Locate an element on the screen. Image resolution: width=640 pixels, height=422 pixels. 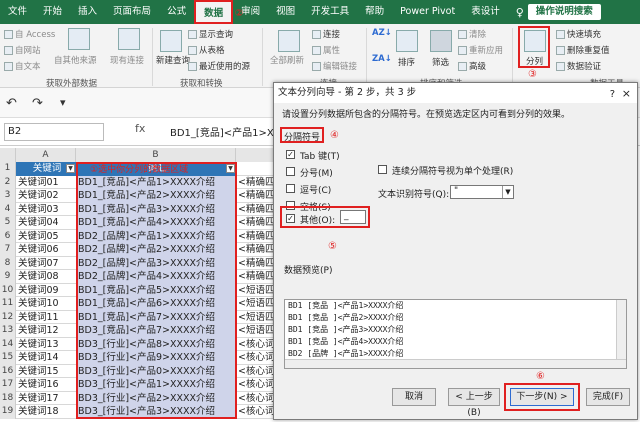
consecutive-checkbox is located at coordinates (382, 169).